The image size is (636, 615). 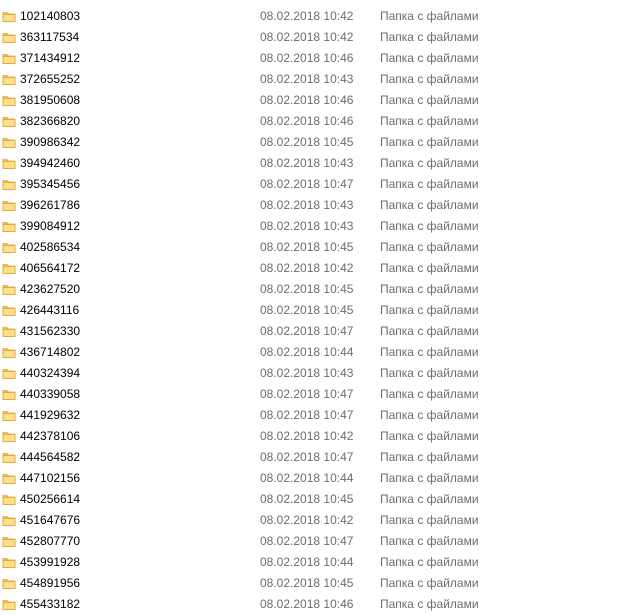 I want to click on list-item: 447102156 08.02.2018 10:44 Папка с файлами, so click(x=318, y=478).